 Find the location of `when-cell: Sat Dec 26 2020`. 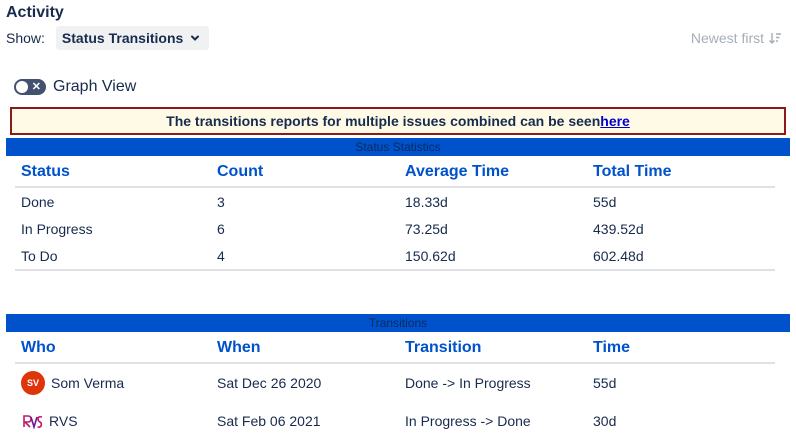

when-cell: Sat Dec 26 2020 is located at coordinates (269, 383).